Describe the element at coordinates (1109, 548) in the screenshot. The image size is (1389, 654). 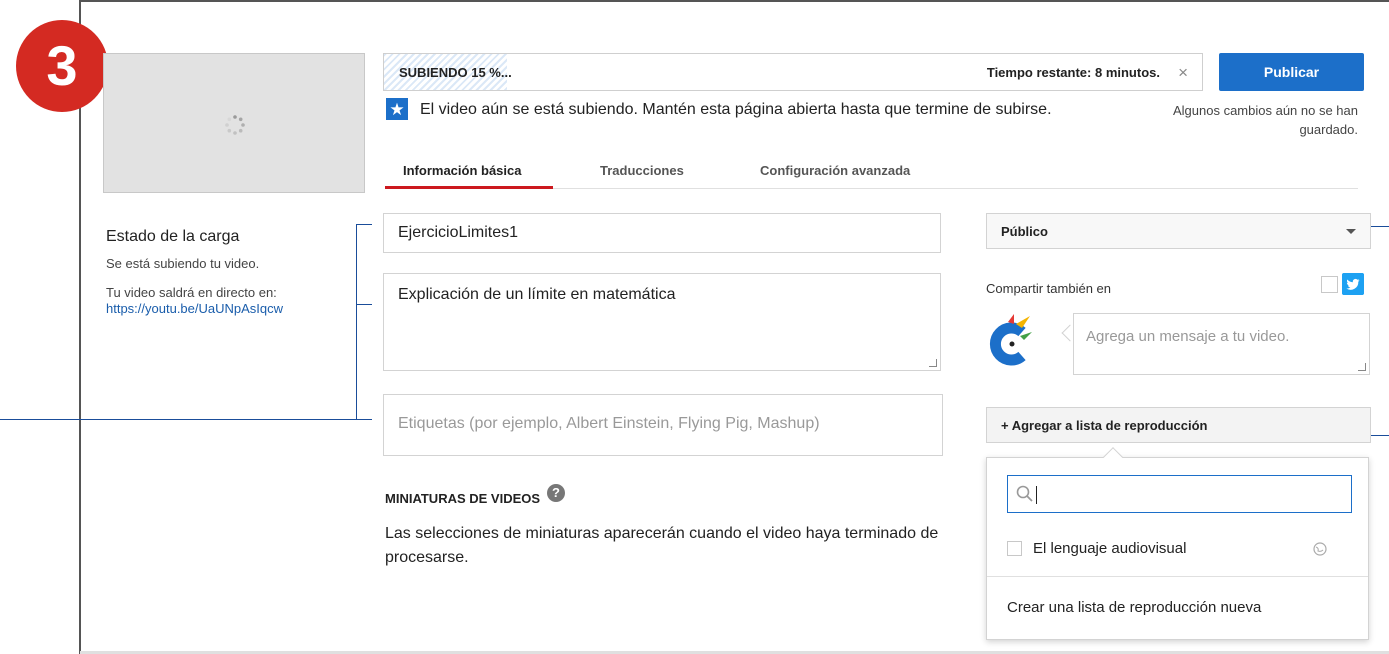
I see `playlist-item-label: El lenguaje audiovisual` at that location.